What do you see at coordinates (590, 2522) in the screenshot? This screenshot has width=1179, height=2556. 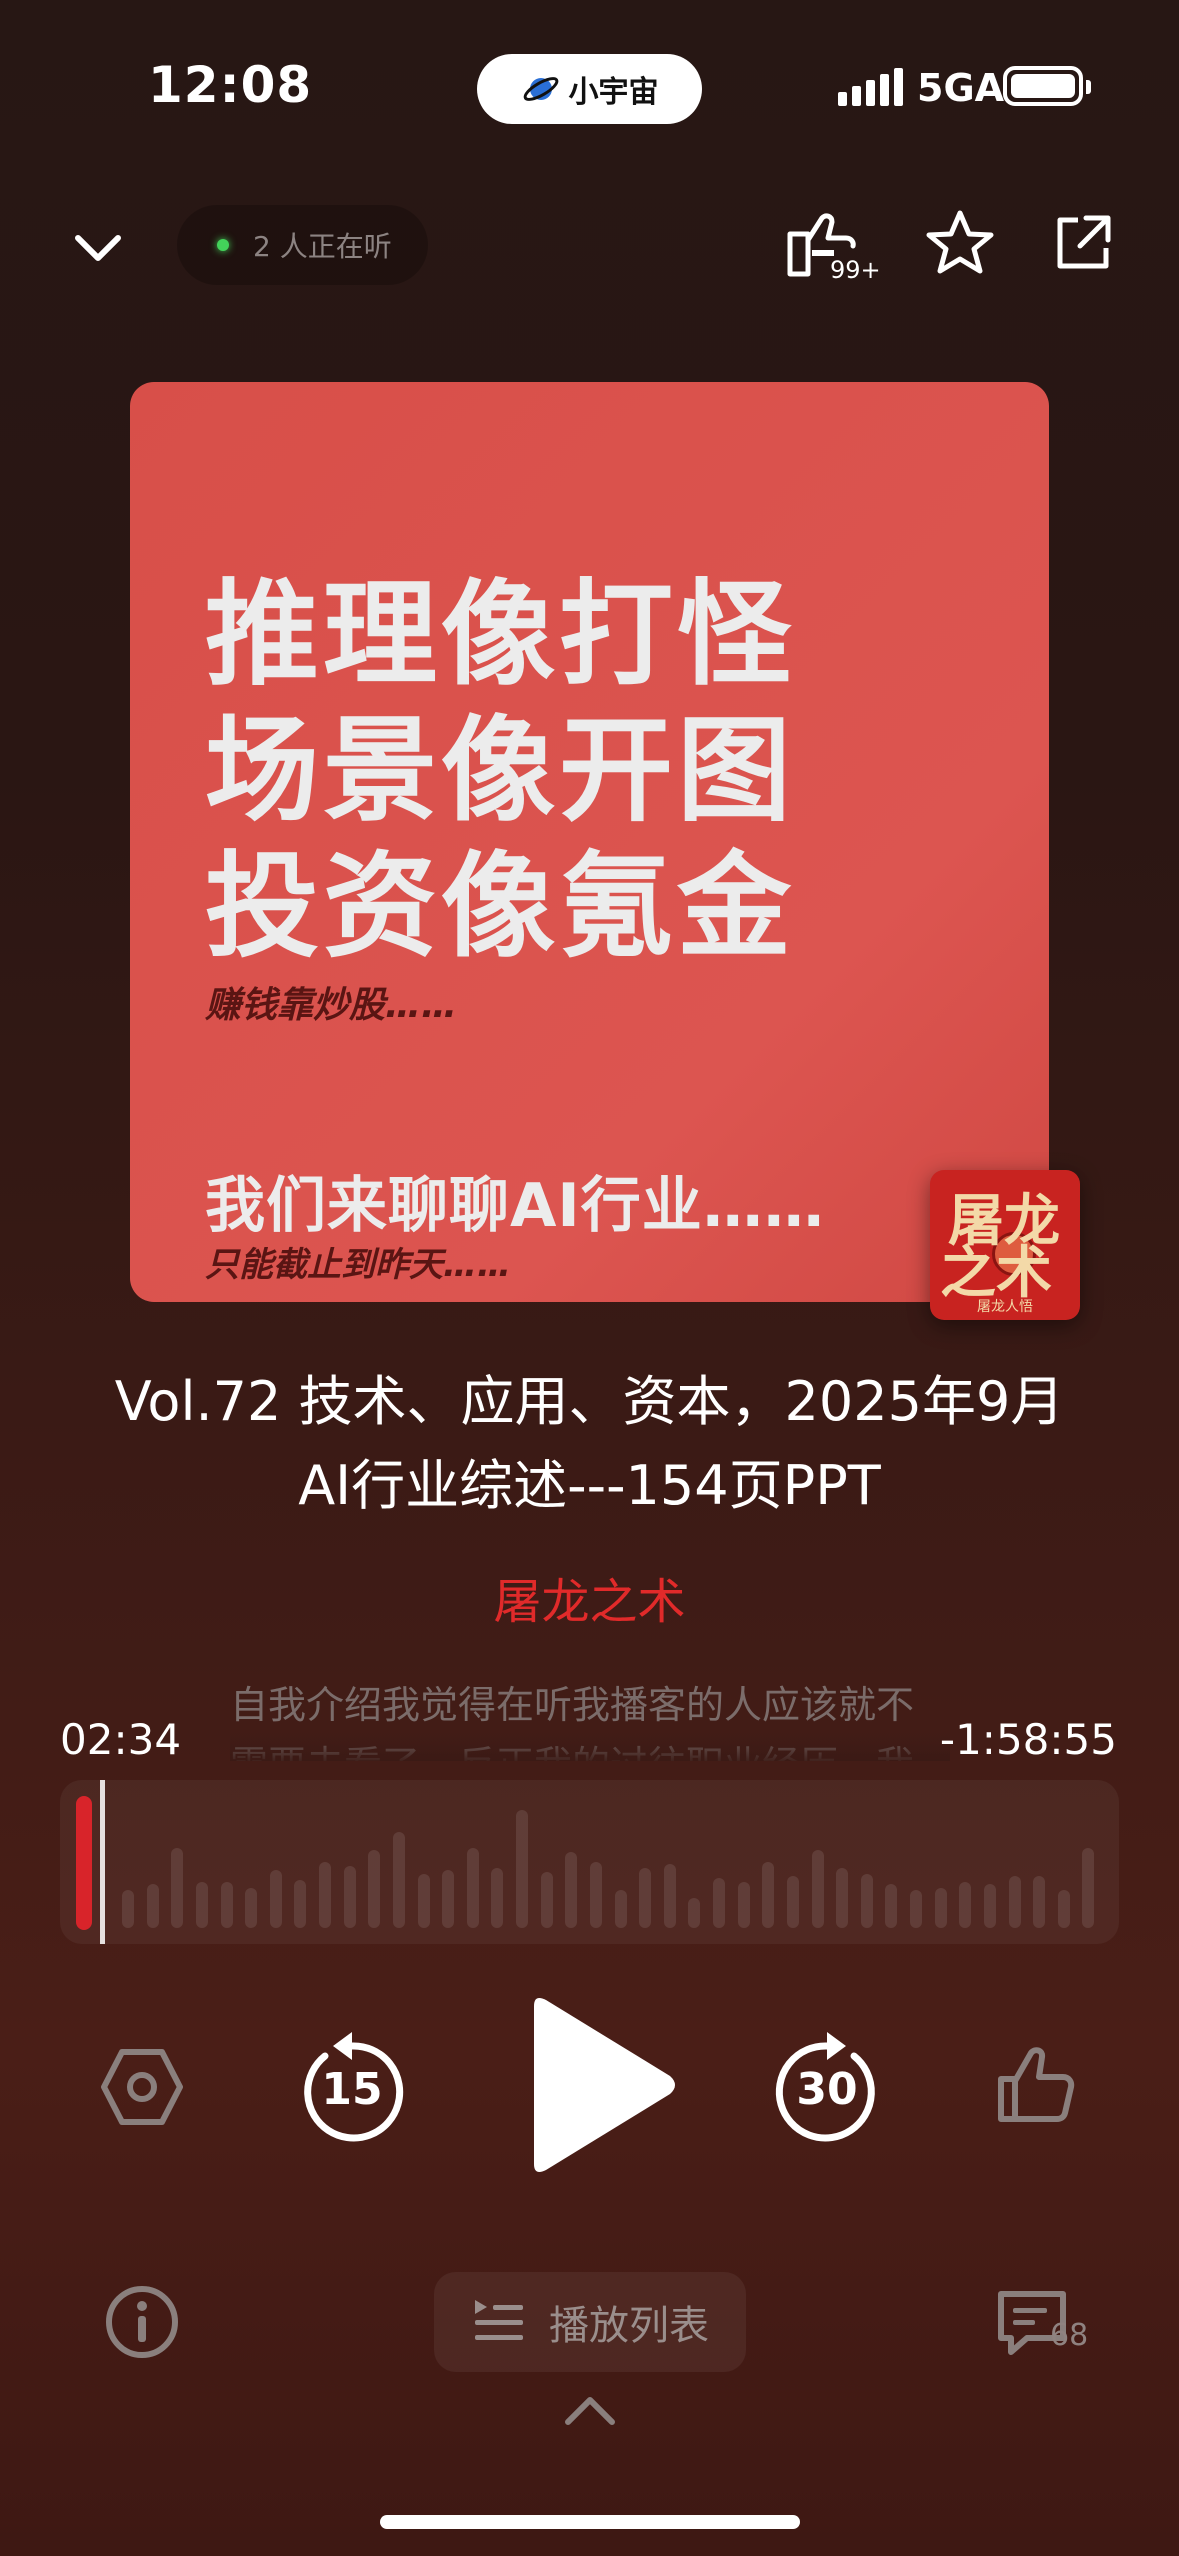 I see `home-indicator` at bounding box center [590, 2522].